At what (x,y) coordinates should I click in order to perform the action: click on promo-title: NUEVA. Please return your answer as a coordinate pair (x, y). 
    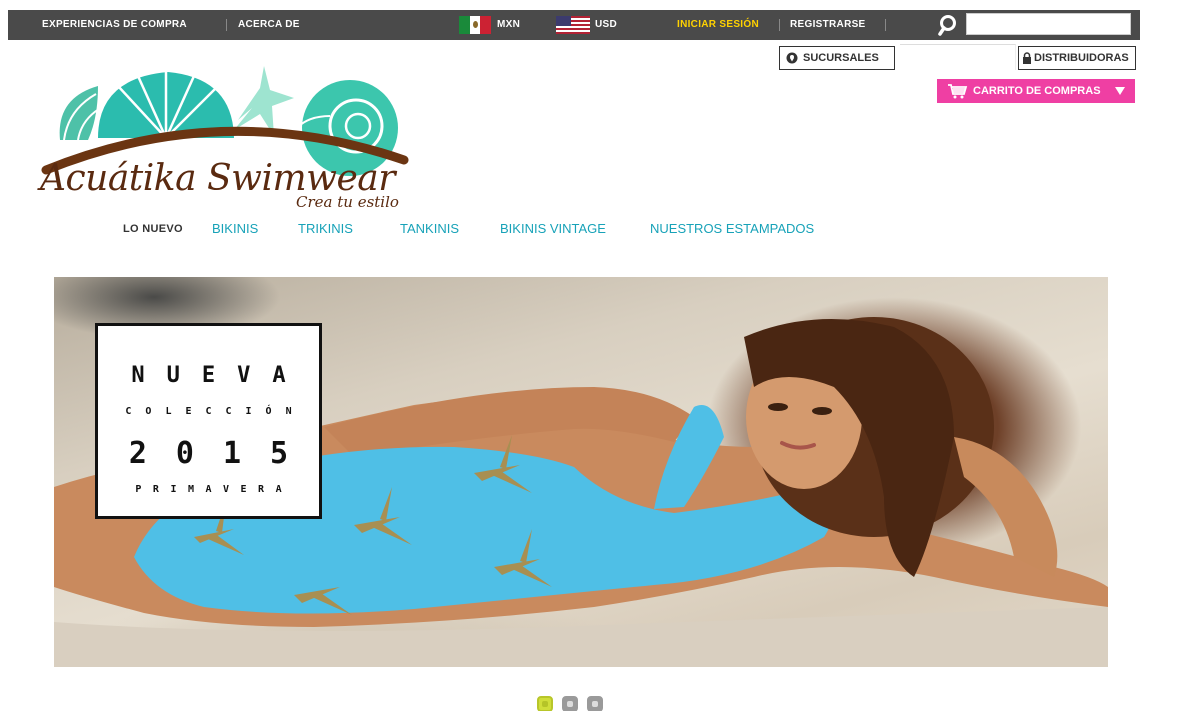
    Looking at the image, I should click on (219, 375).